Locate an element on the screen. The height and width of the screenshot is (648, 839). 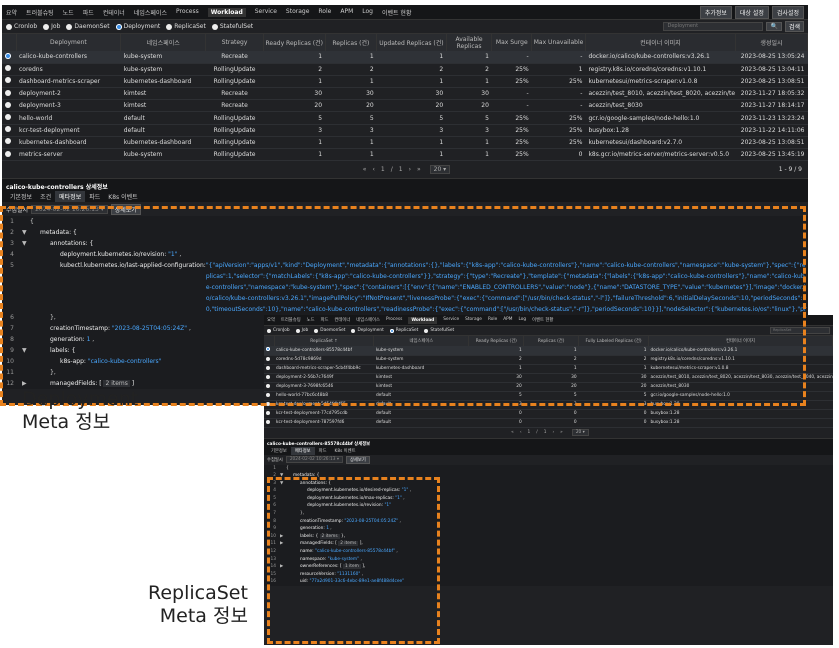
column-header: Updated Replicas (건) is located at coordinates (411, 42).